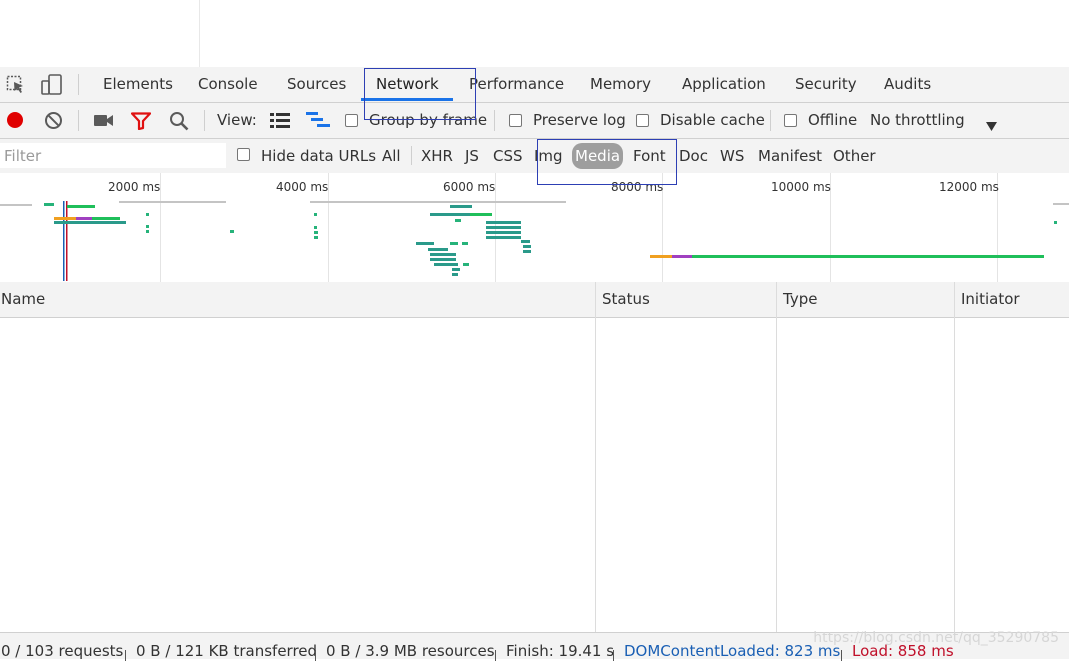 The height and width of the screenshot is (661, 1069). Describe the element at coordinates (534, 300) in the screenshot. I see `request-table-header: Name Status Type Initiator` at that location.